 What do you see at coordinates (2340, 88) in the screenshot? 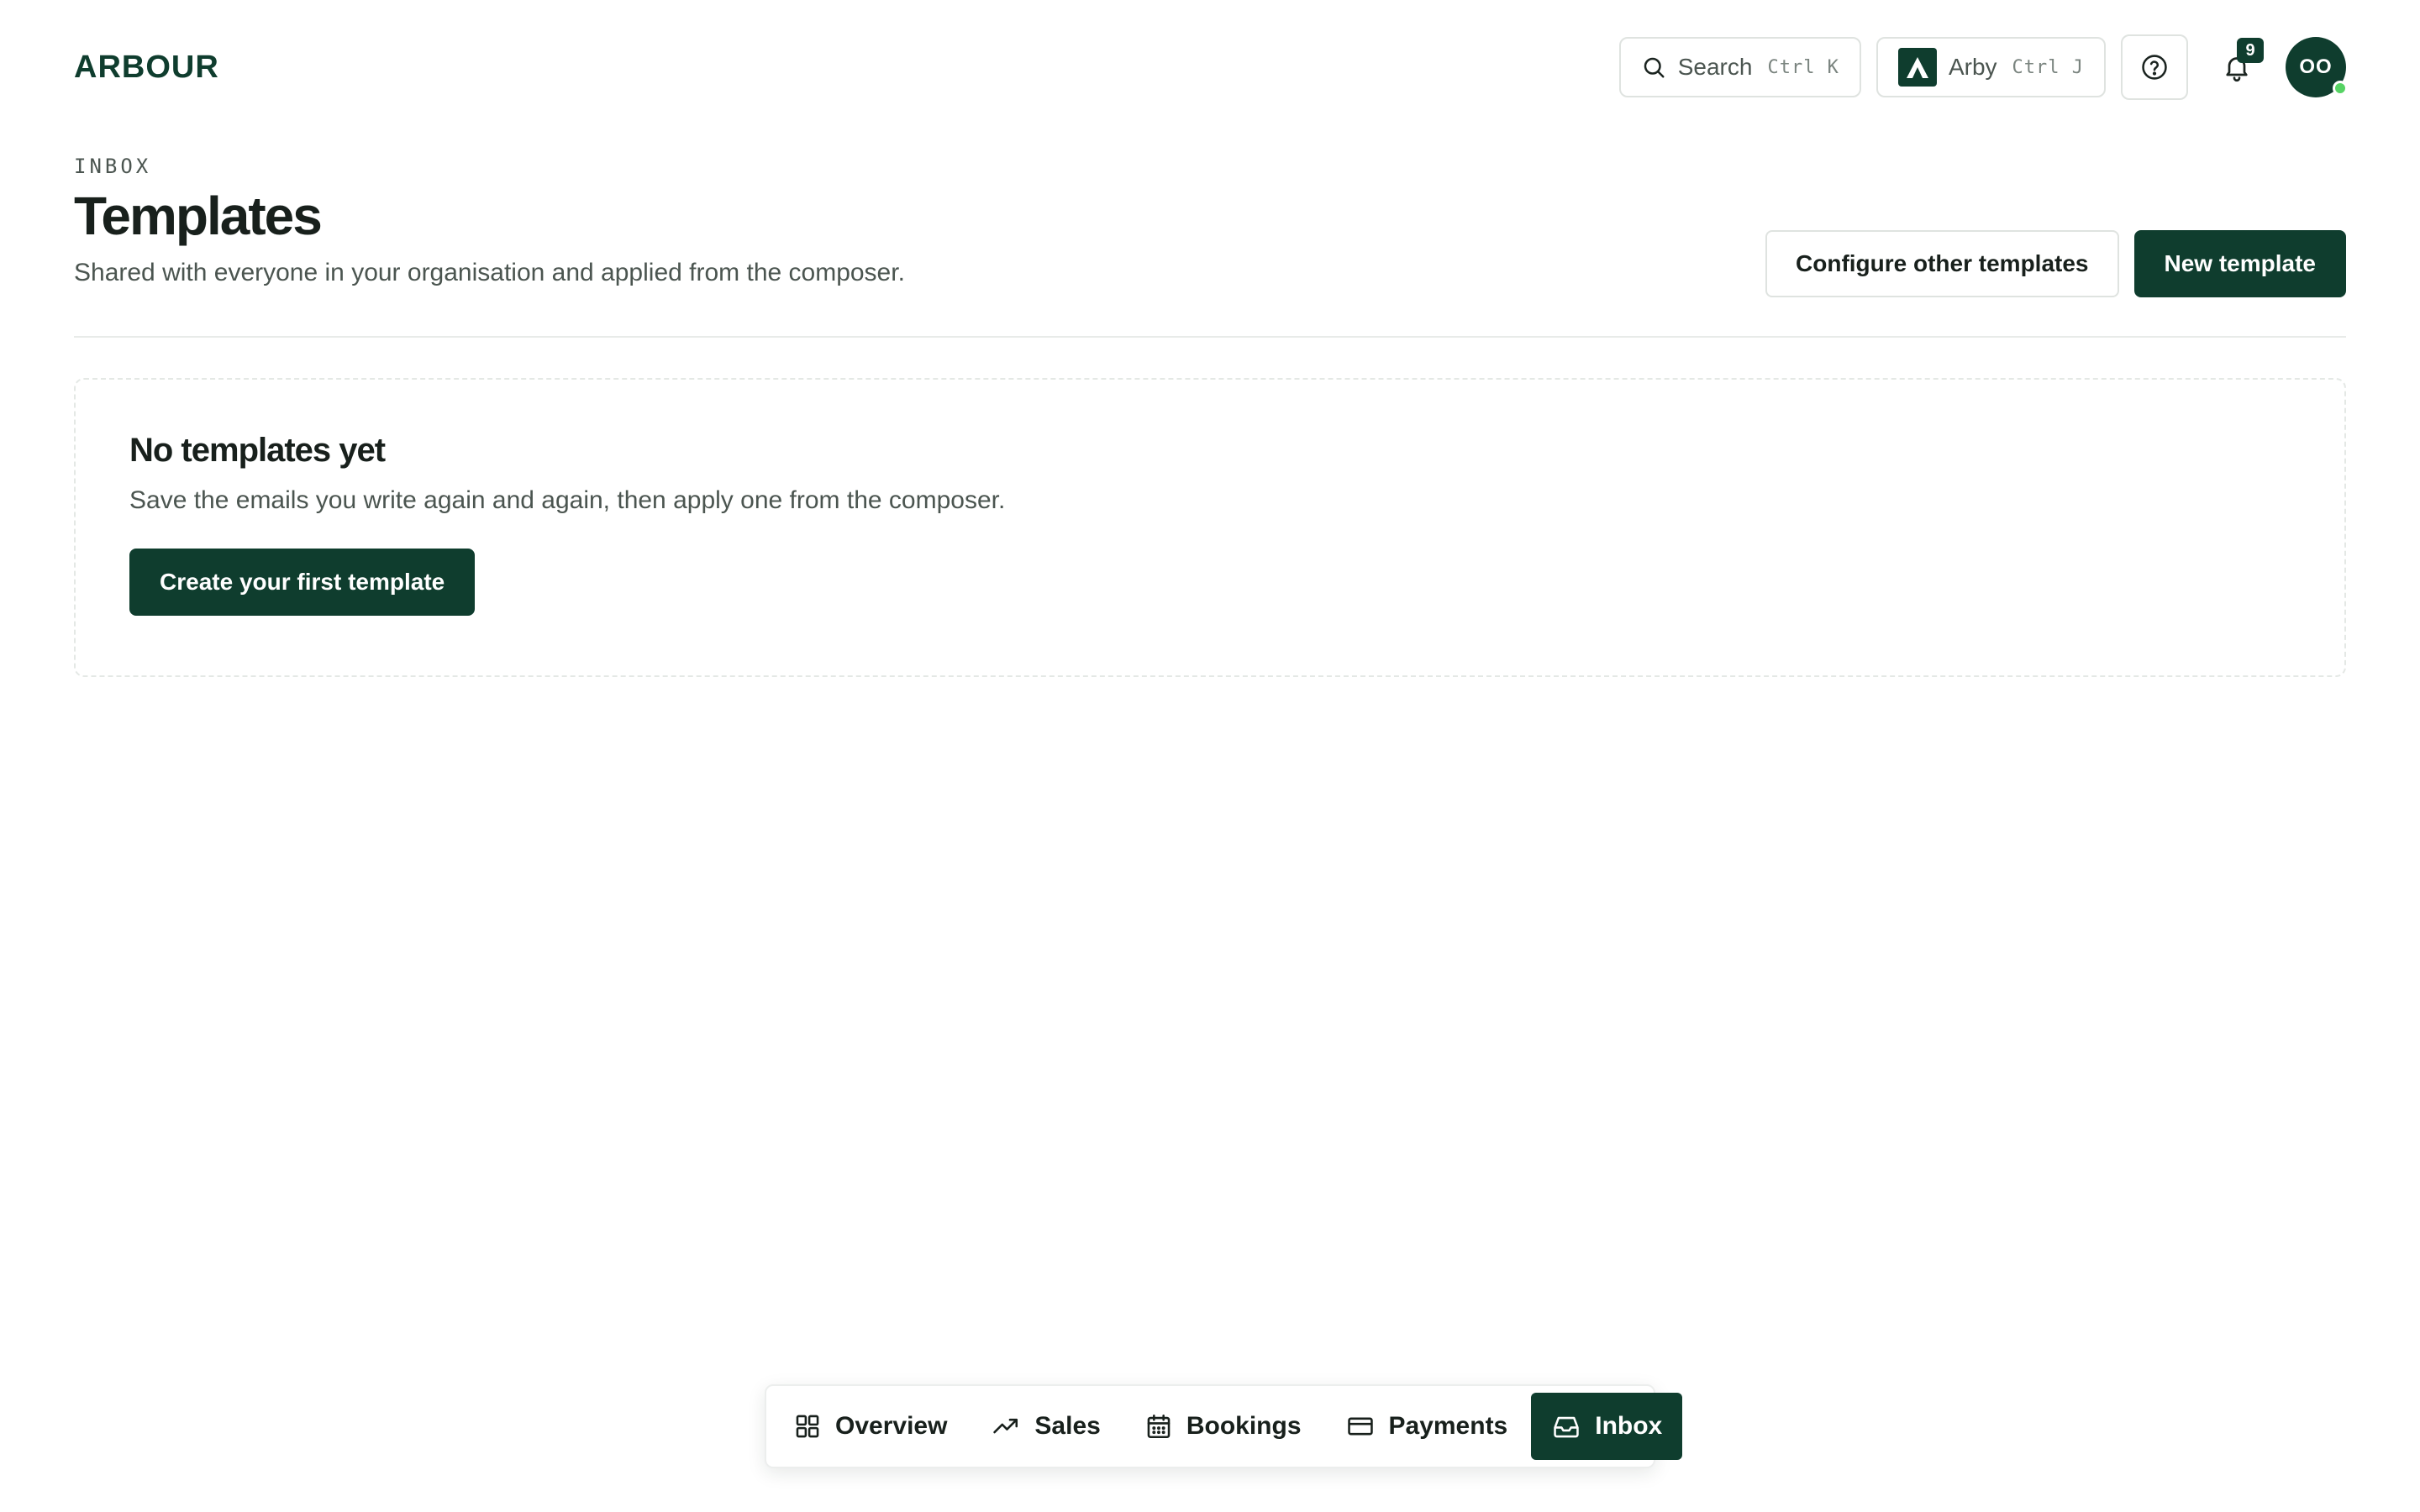
I see `online-status-dot` at bounding box center [2340, 88].